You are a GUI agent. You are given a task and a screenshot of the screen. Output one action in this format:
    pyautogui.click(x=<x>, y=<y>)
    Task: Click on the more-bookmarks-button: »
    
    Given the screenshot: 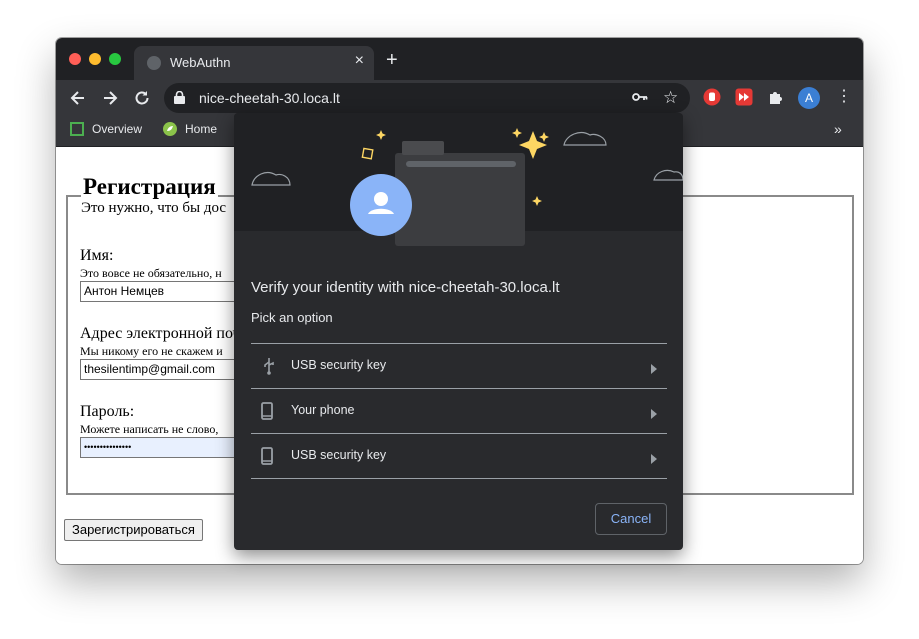 What is the action you would take?
    pyautogui.click(x=838, y=129)
    